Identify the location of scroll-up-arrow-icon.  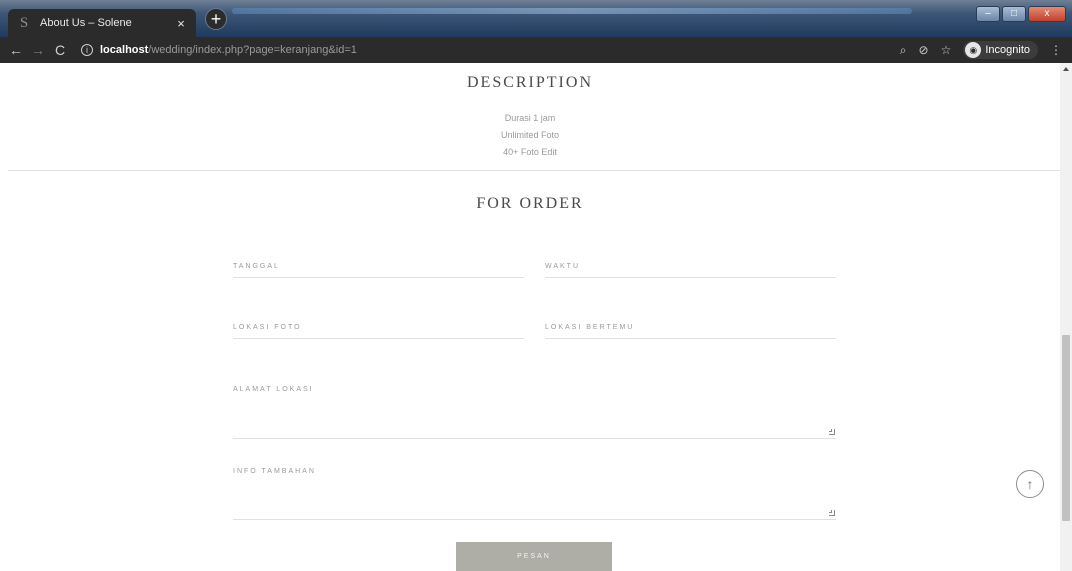
(1066, 69).